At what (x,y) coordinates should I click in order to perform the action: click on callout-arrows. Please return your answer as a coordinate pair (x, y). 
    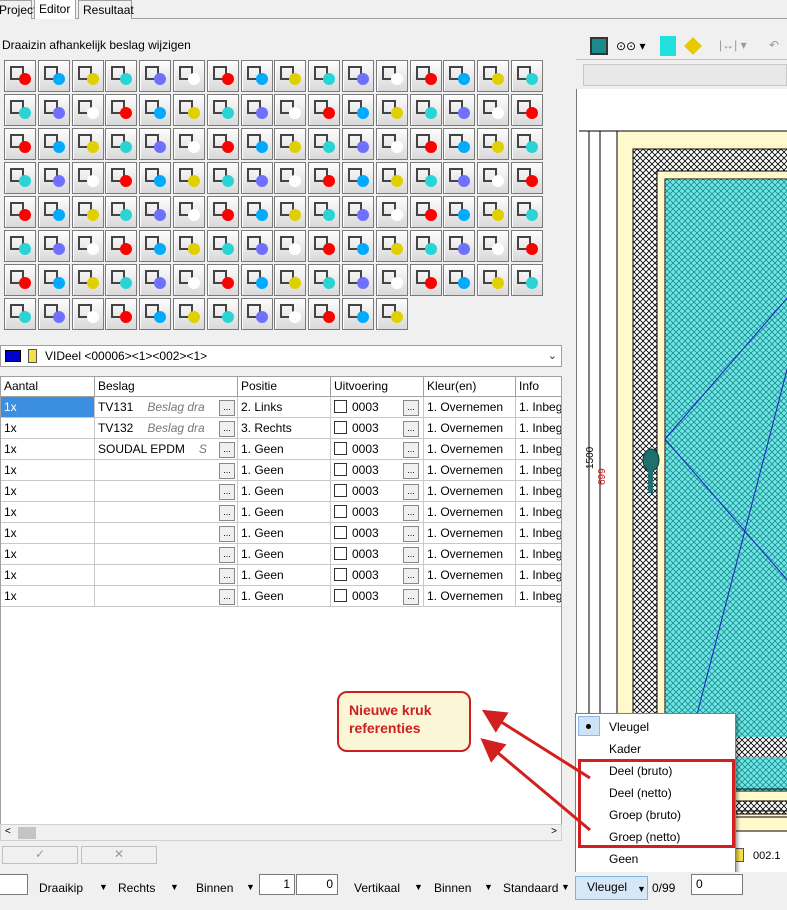
    Looking at the image, I should click on (535, 770).